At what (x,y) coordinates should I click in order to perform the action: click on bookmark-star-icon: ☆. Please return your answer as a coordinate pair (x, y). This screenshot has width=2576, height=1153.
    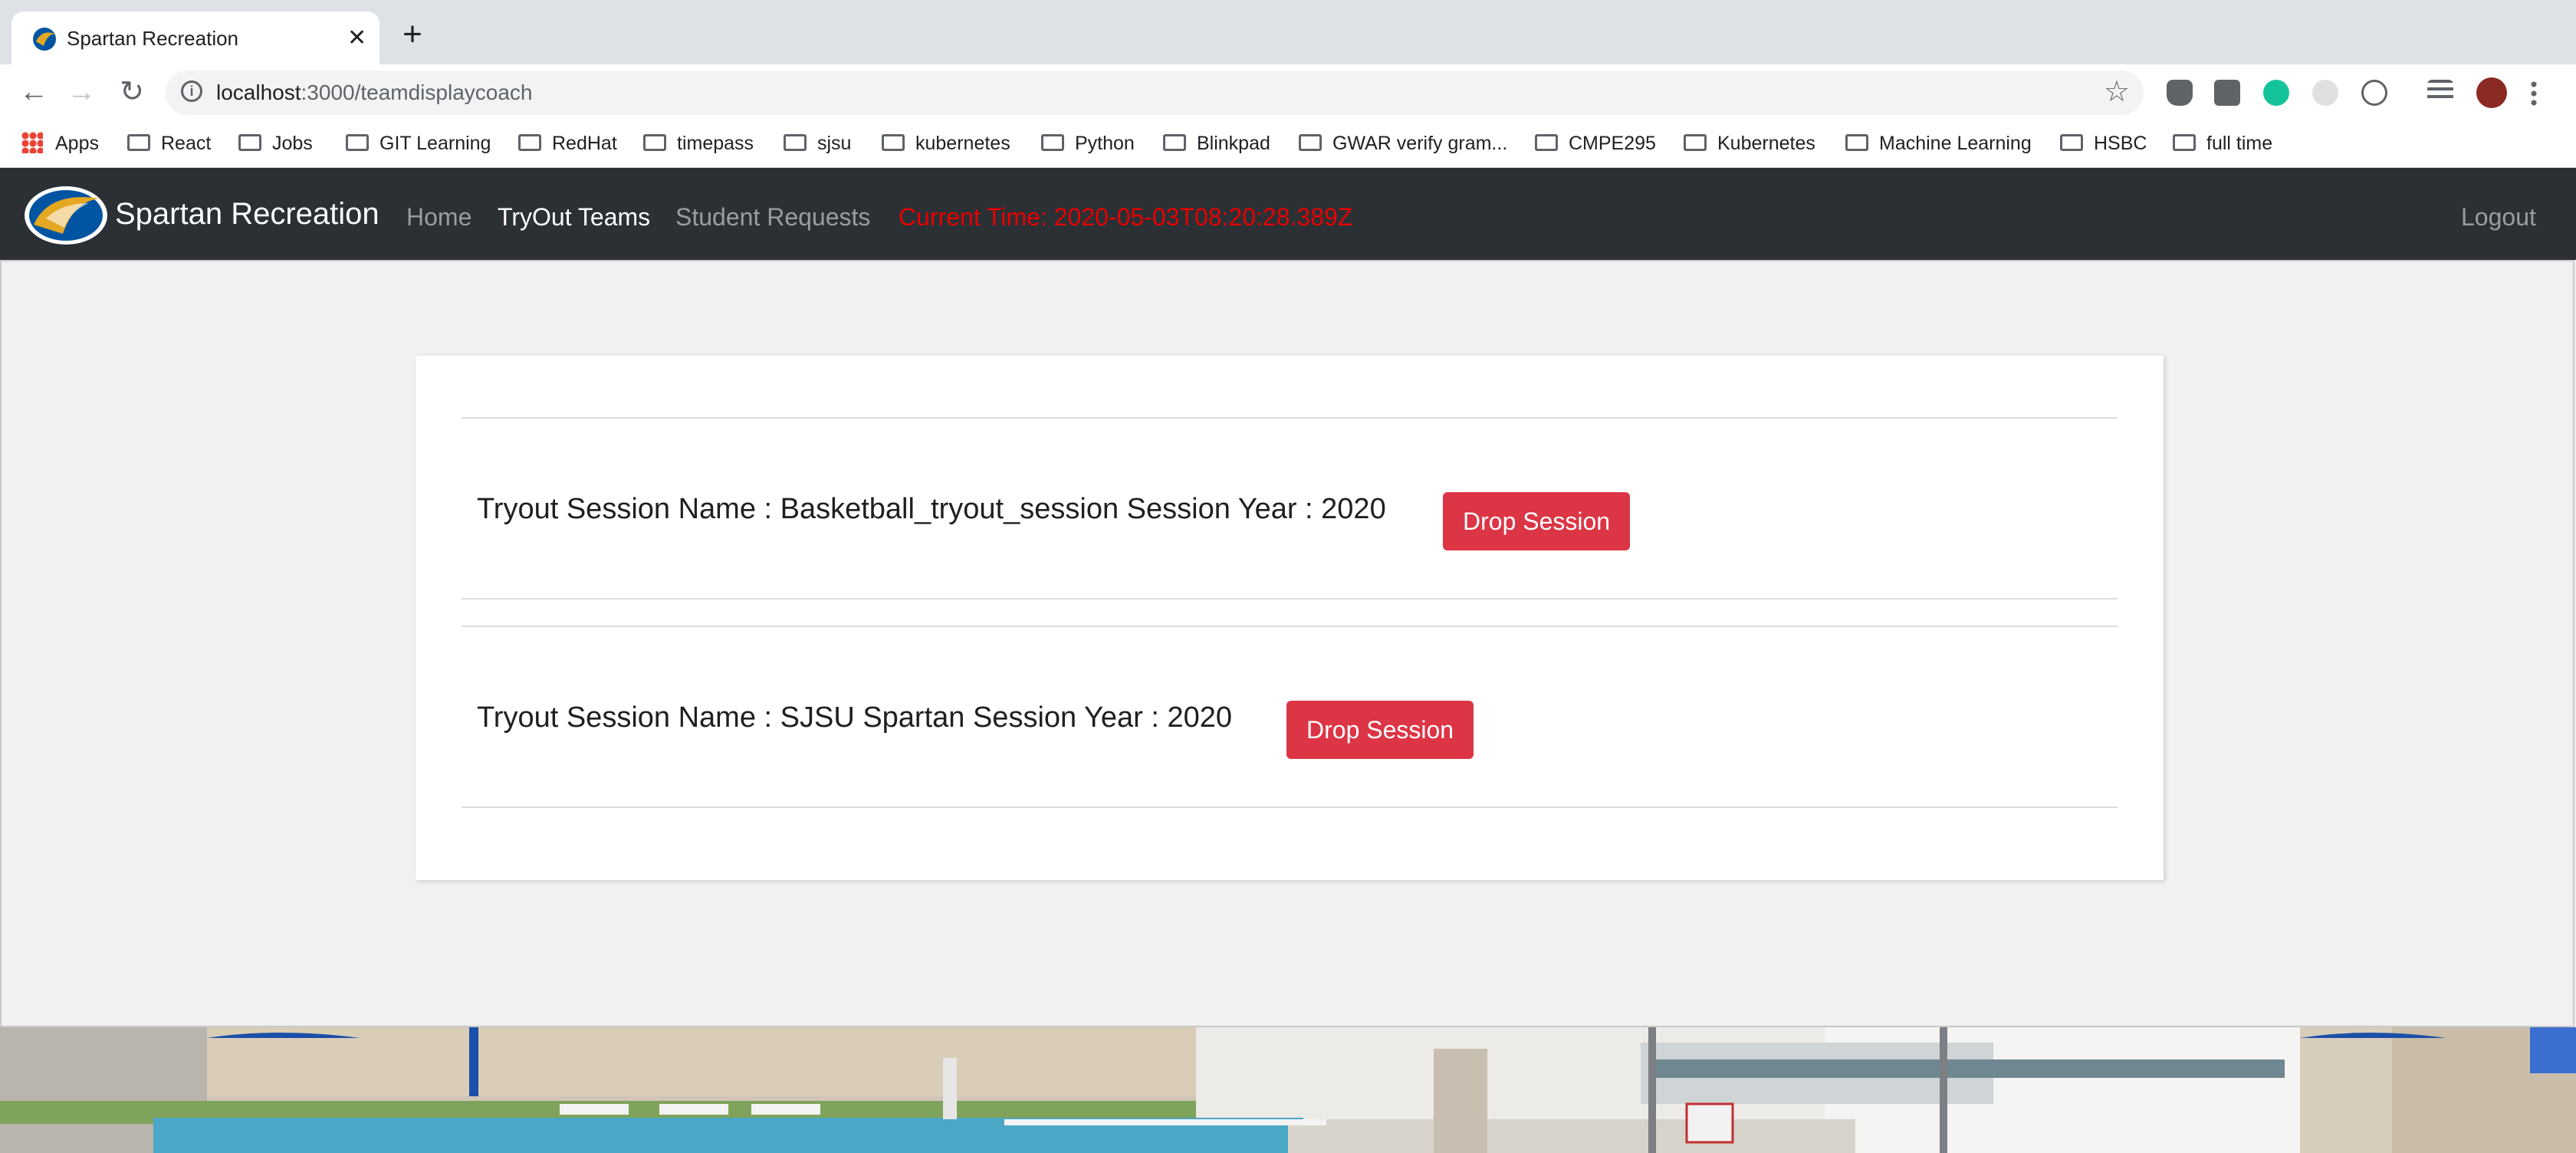
    Looking at the image, I should click on (2117, 92).